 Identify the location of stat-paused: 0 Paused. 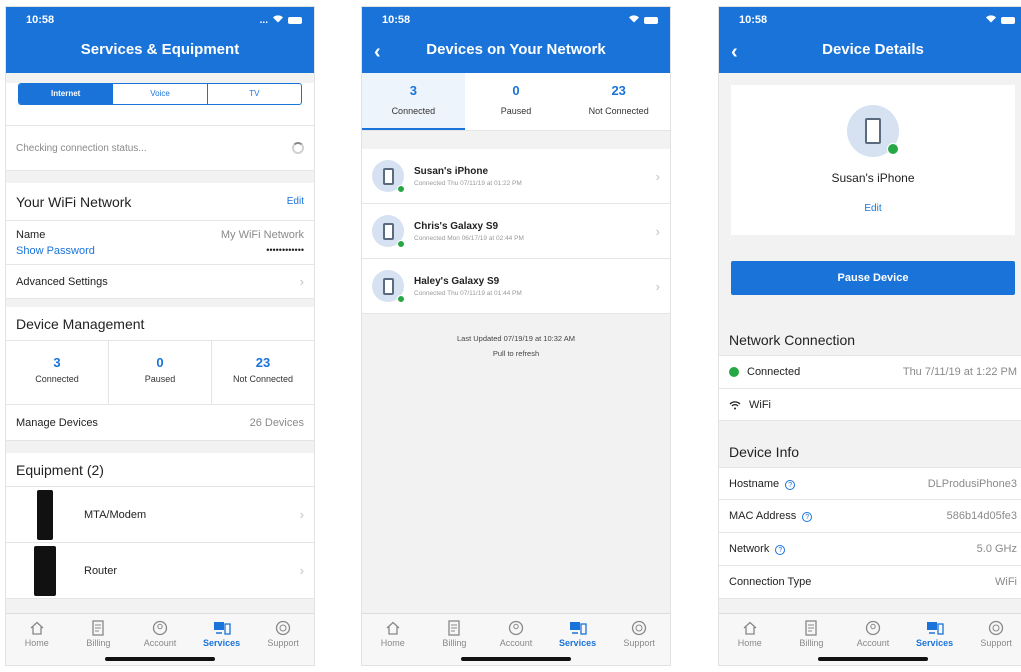
(159, 372).